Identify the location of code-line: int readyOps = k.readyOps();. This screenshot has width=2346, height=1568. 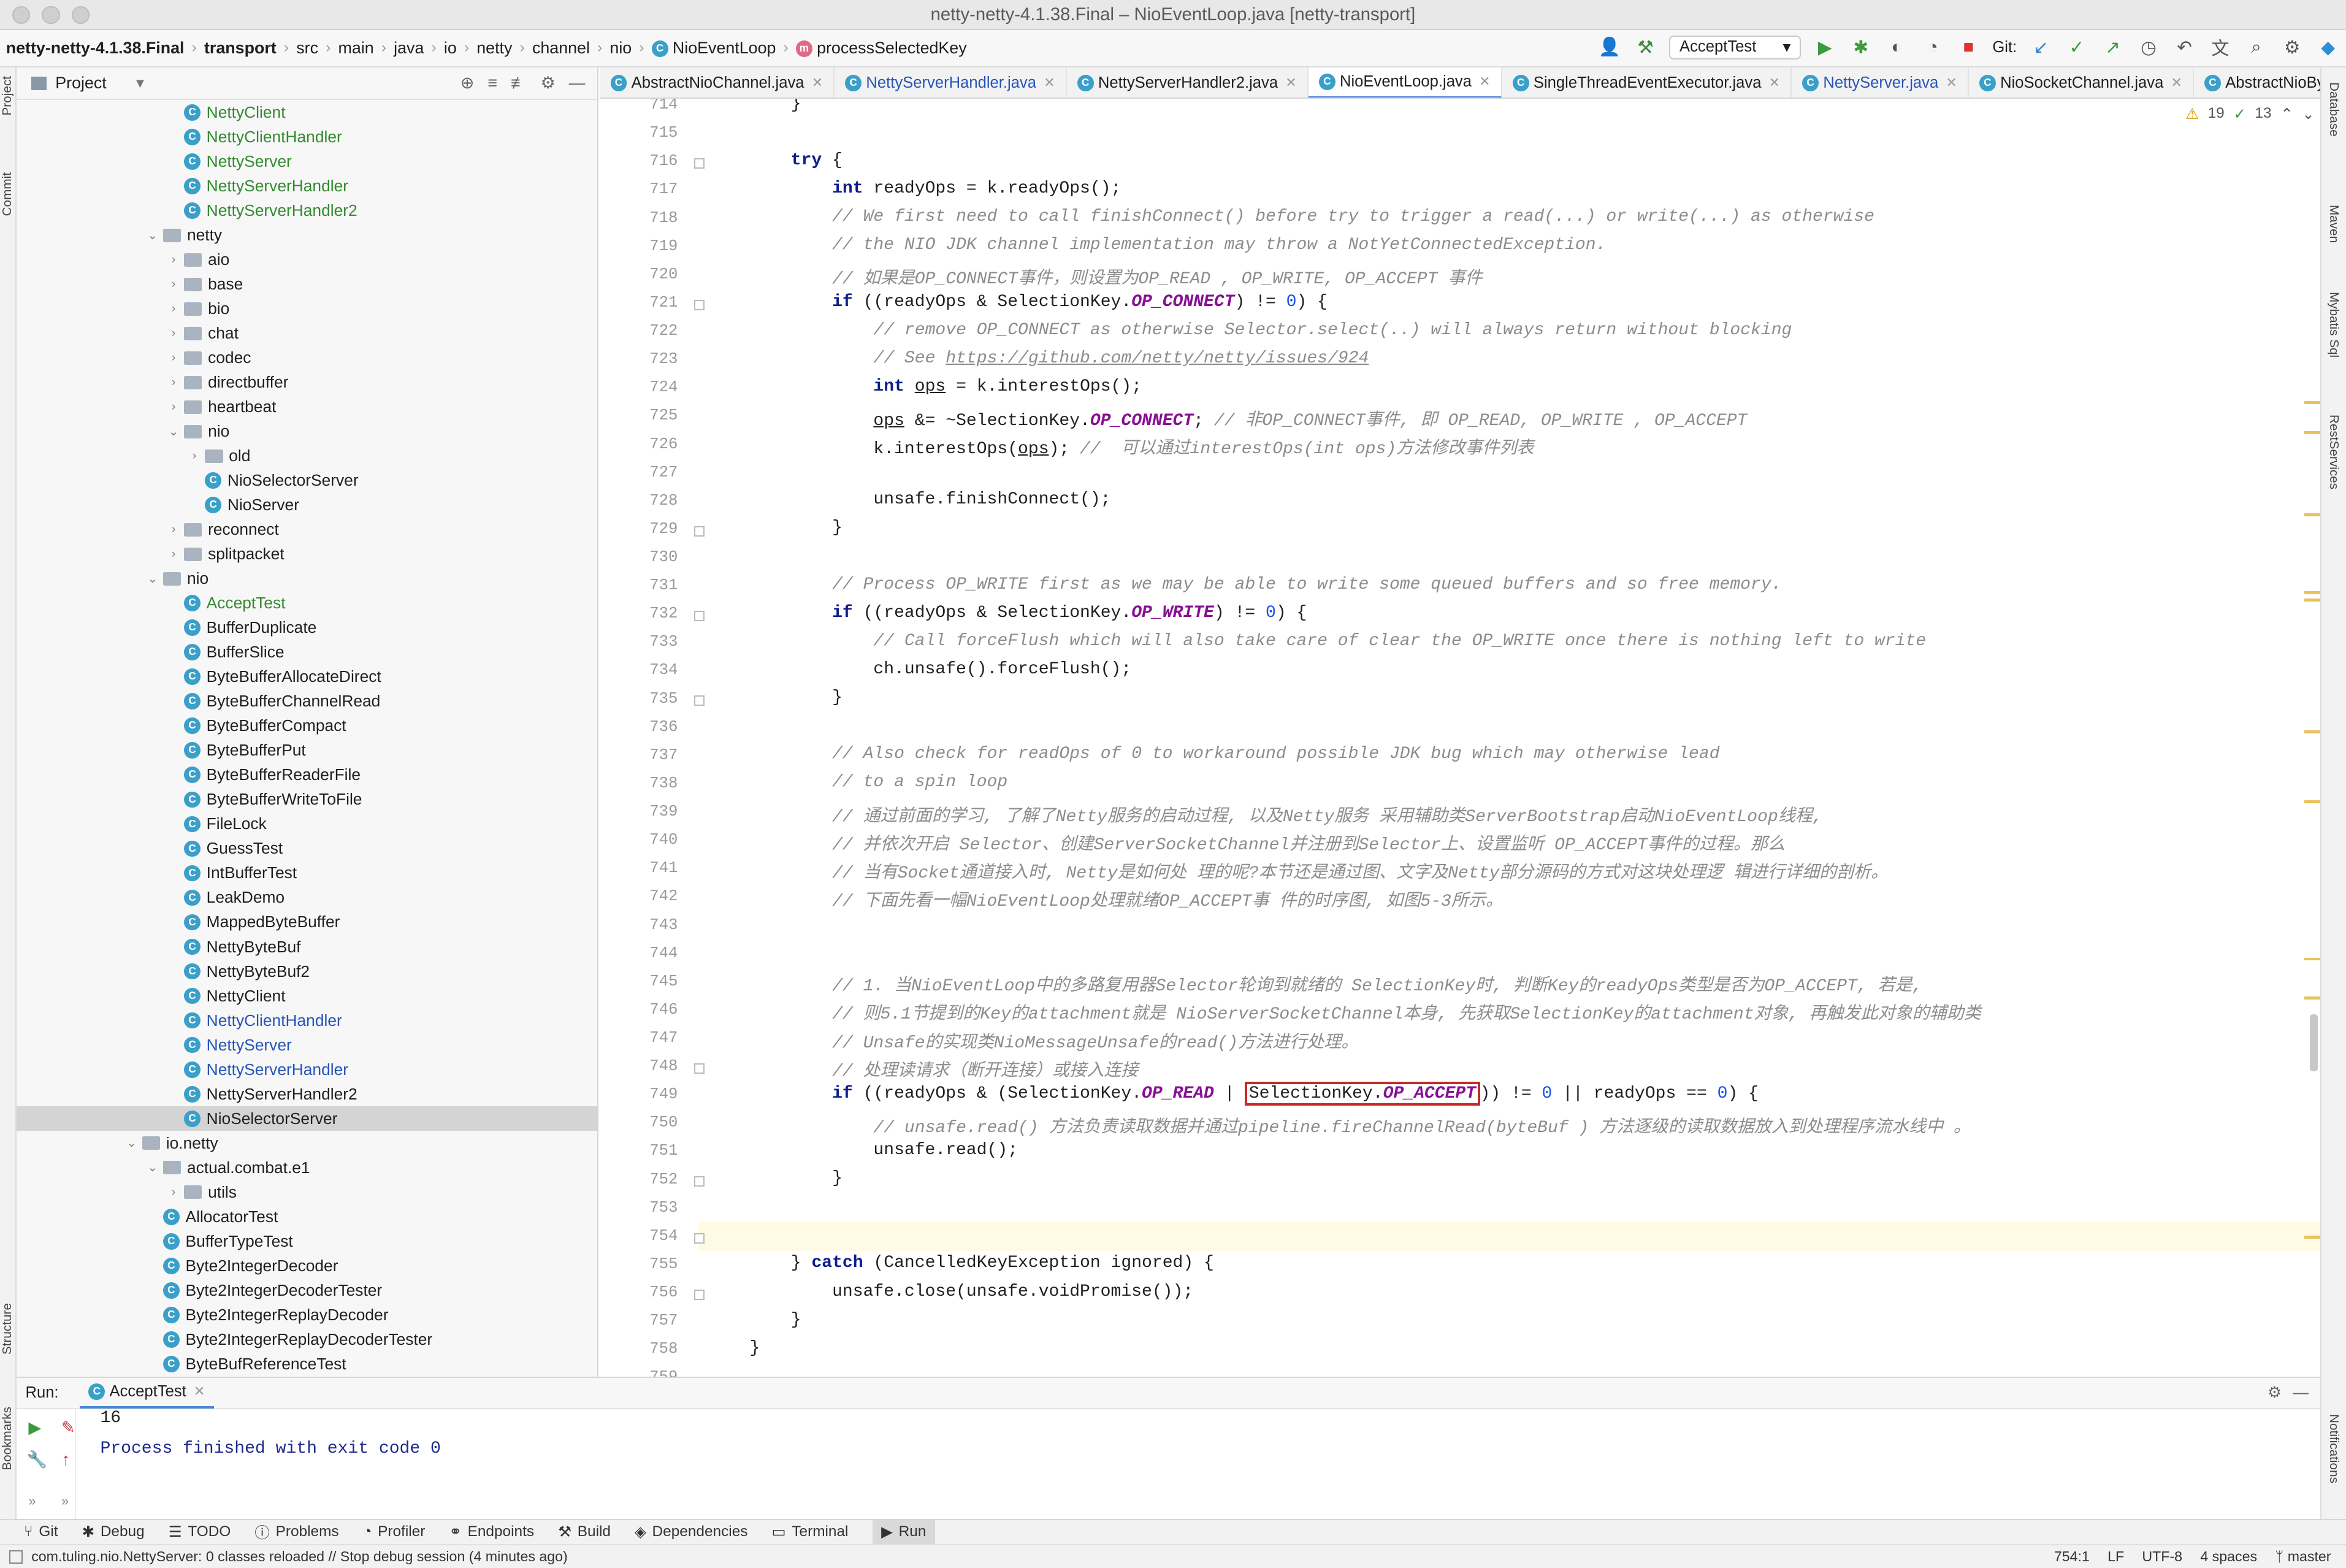
(935, 188).